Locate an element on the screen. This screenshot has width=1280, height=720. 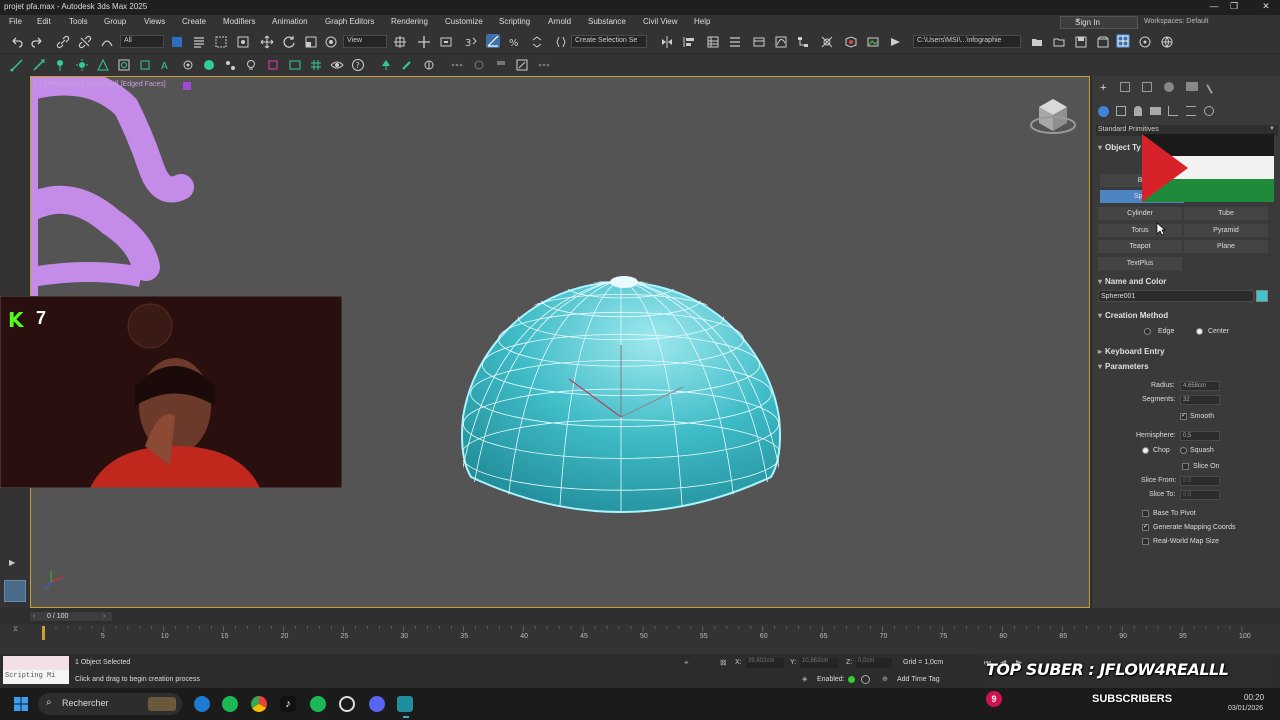
unlink-icon is located at coordinates (85, 42).